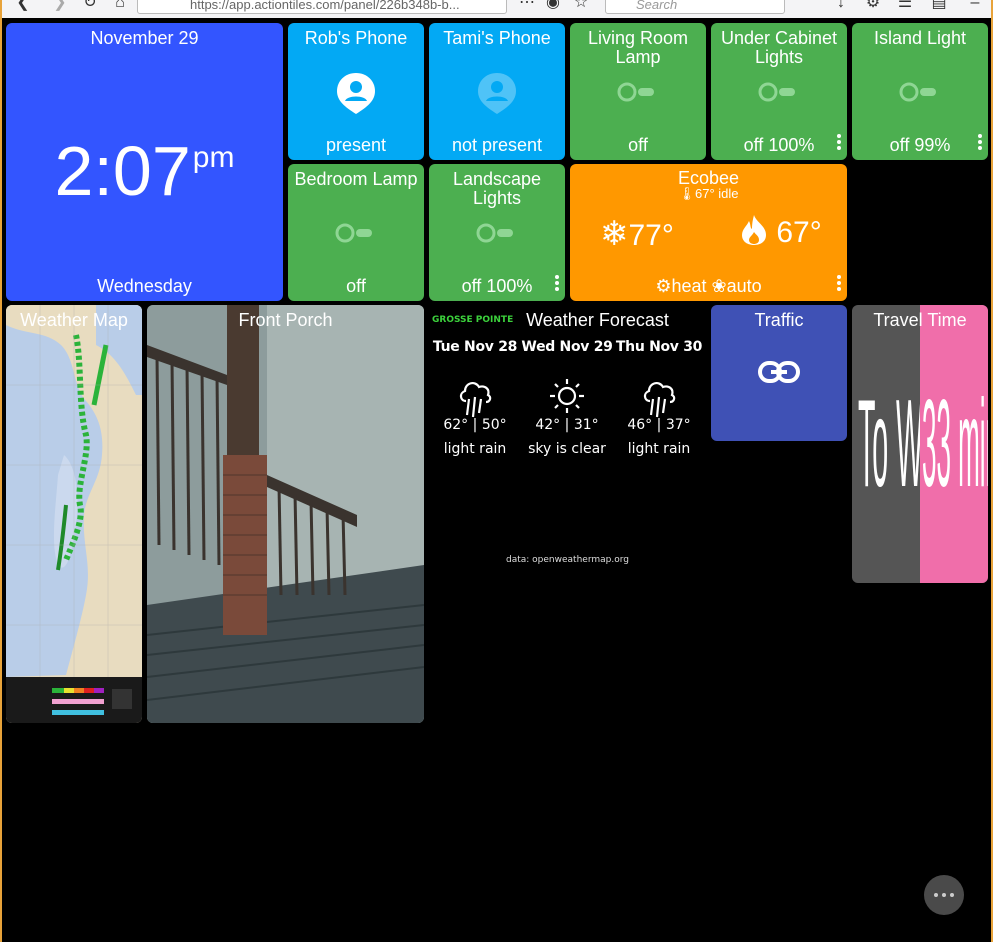  I want to click on tile-title: Travel Time, so click(920, 320).